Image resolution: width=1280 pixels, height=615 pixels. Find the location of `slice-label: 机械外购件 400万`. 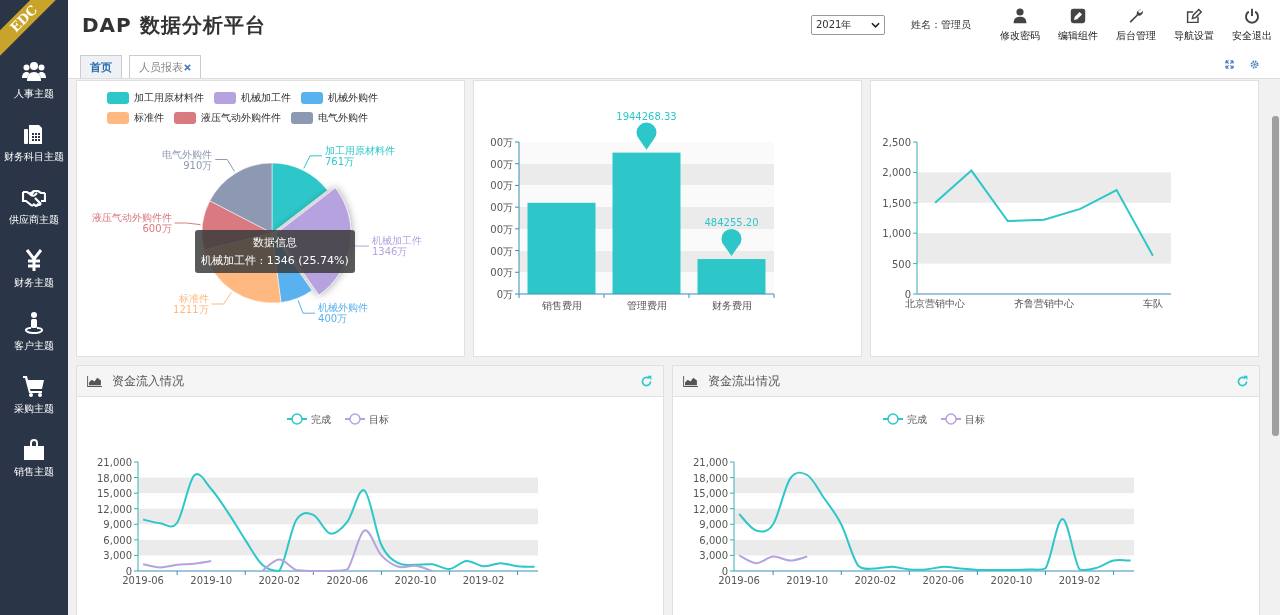

slice-label: 机械外购件 400万 is located at coordinates (343, 313).